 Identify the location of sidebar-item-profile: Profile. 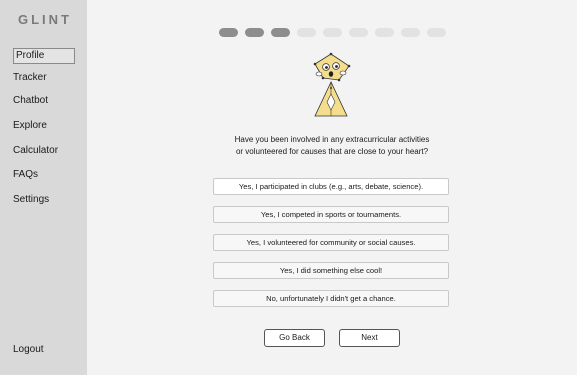
(44, 56).